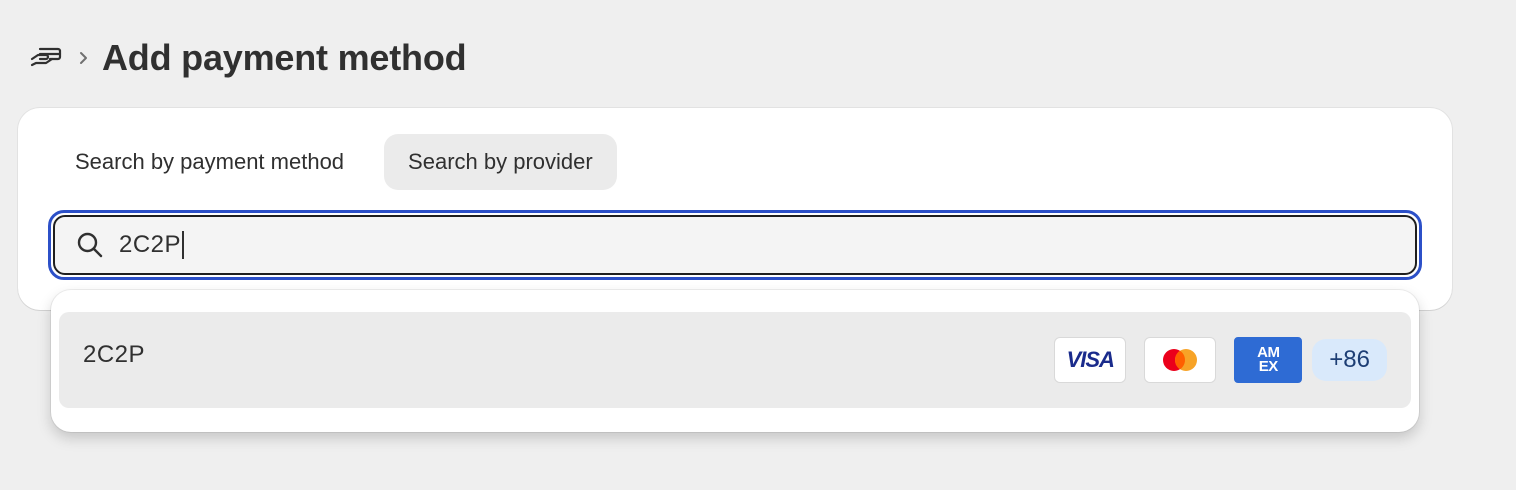  What do you see at coordinates (183, 245) in the screenshot?
I see `text-caret` at bounding box center [183, 245].